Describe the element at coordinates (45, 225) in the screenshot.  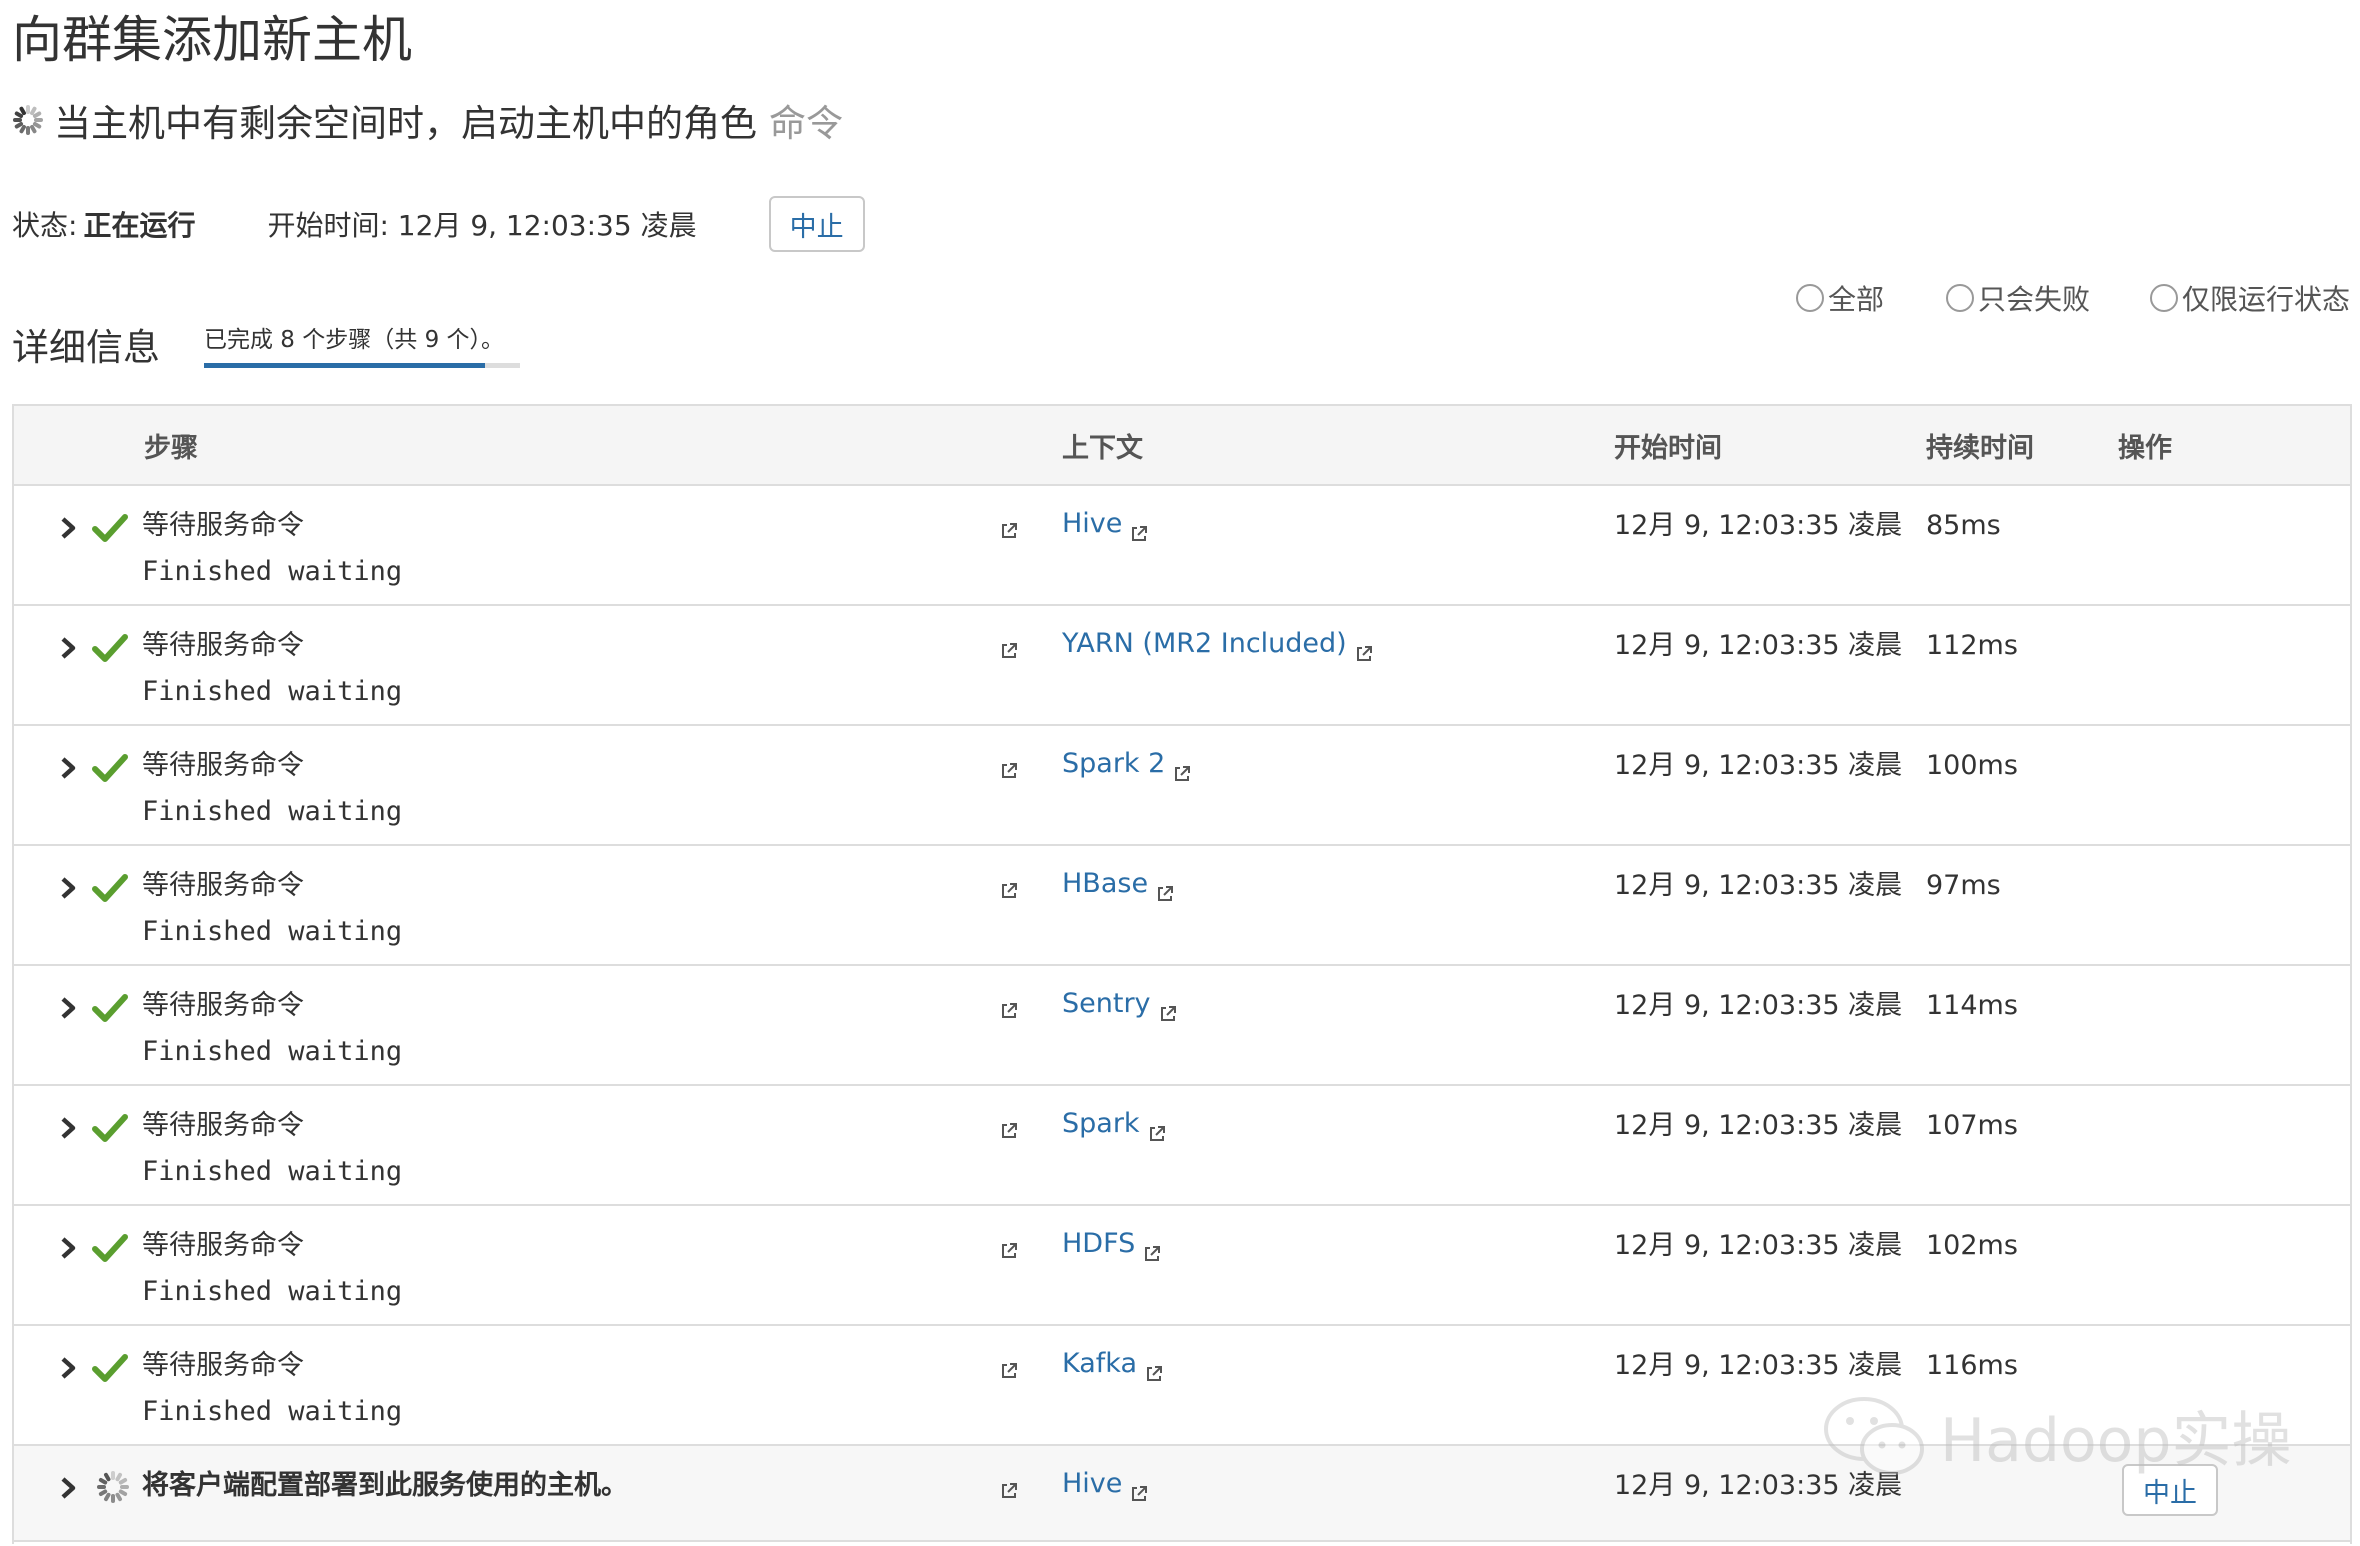
I see `status-label: 状态:` at that location.